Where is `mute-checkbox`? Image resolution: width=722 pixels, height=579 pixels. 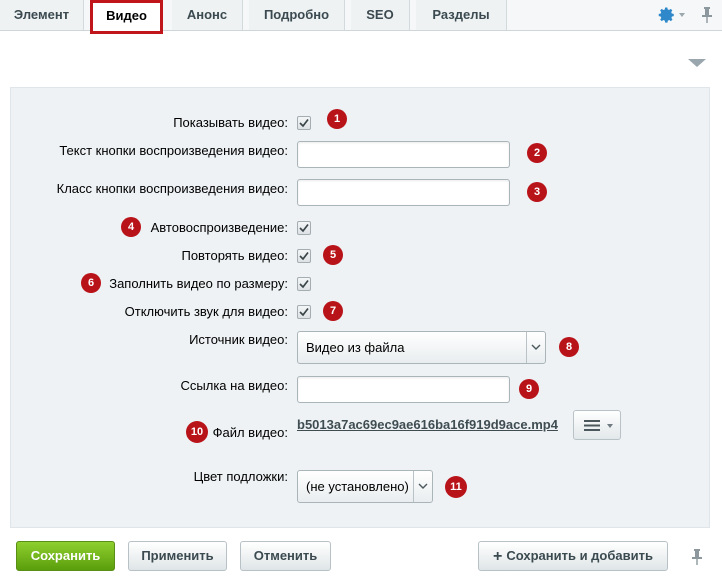 mute-checkbox is located at coordinates (304, 312).